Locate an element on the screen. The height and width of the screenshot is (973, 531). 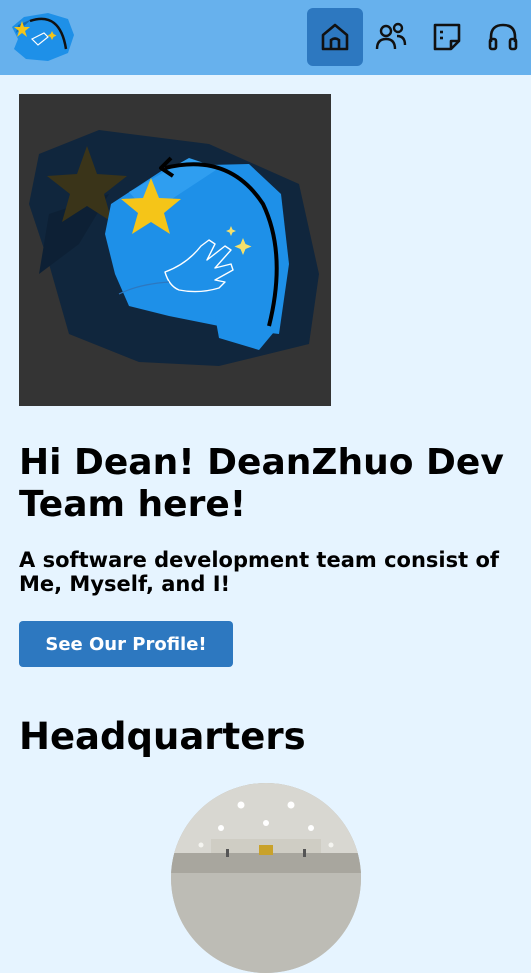
hero-title: Hi Dean! DeanZhuo Dev Team here! is located at coordinates (261, 483).